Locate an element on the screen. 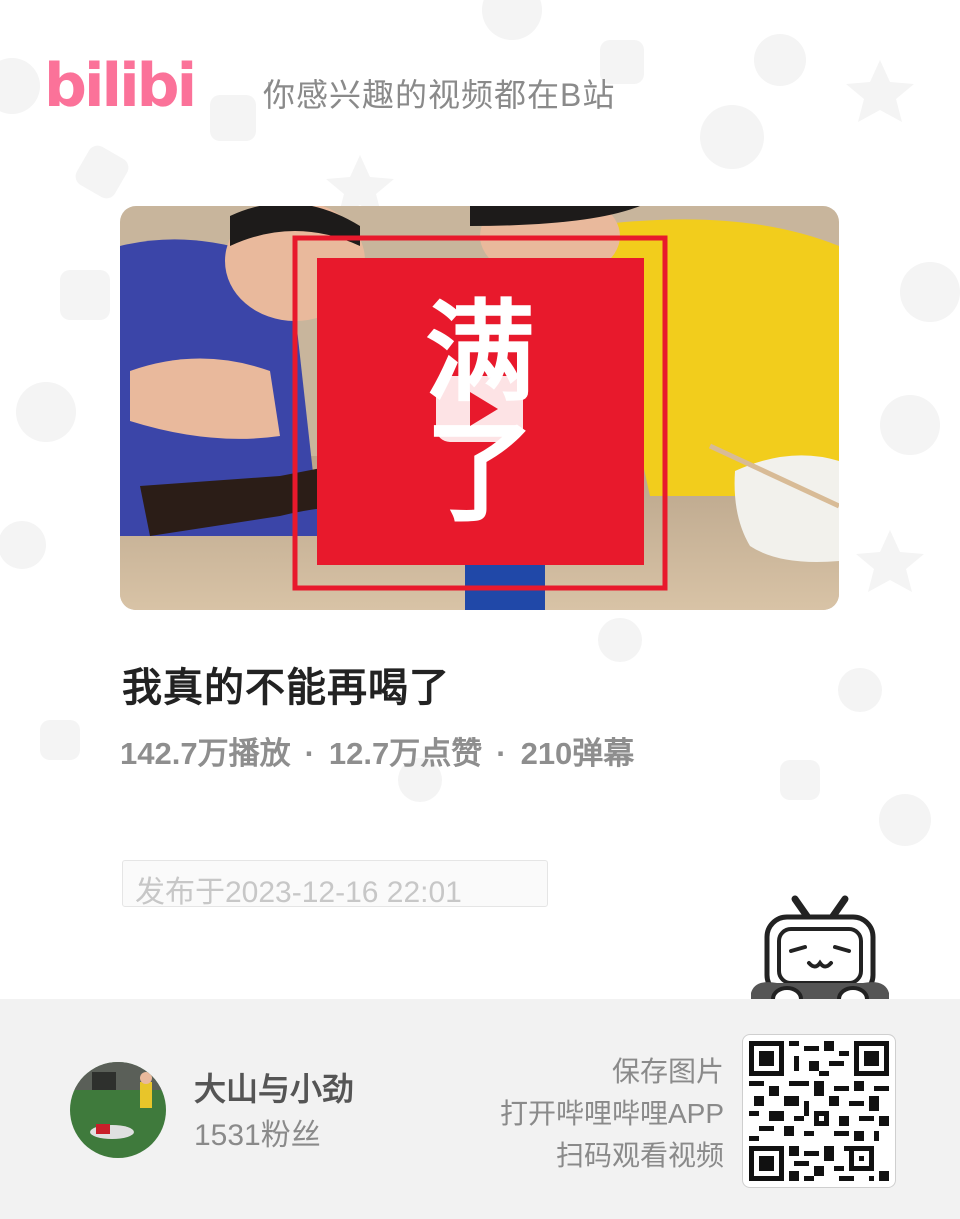 This screenshot has height=1219, width=960. qr-hint-open-app: 打开哔哩哔哩APP is located at coordinates (611, 1113).